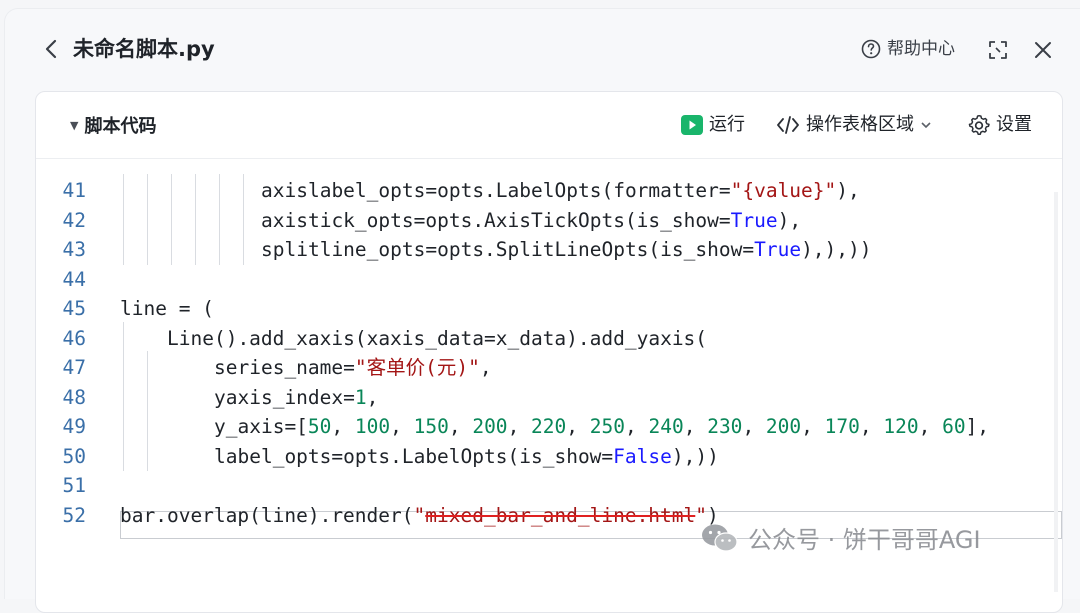 This screenshot has height=613, width=1080. Describe the element at coordinates (926, 125) in the screenshot. I see `chevron-down-icon` at that location.